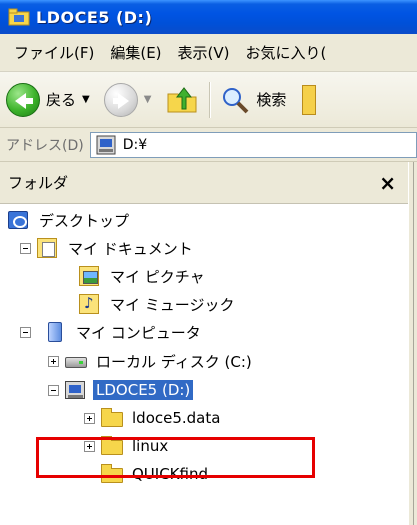 This screenshot has height=525, width=417. What do you see at coordinates (90, 276) in the screenshot?
I see `my-pictures-icon` at bounding box center [90, 276].